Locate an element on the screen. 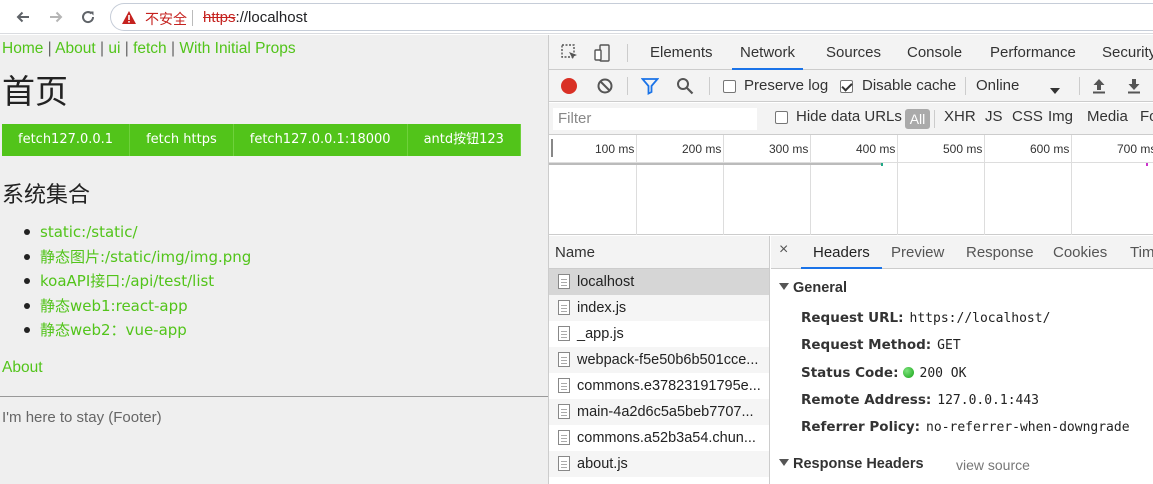 This screenshot has height=484, width=1153. timeline-load-marker is located at coordinates (1147, 164).